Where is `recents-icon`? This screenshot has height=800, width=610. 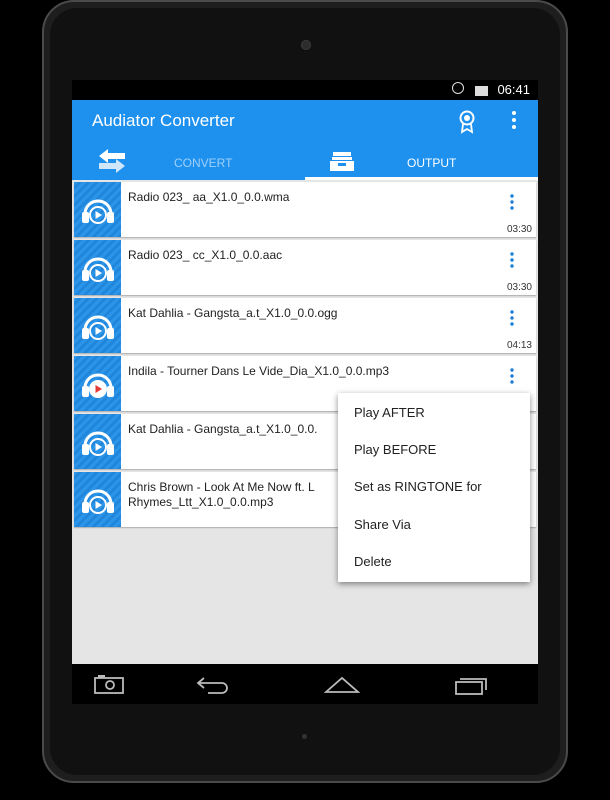
recents-icon is located at coordinates (471, 685).